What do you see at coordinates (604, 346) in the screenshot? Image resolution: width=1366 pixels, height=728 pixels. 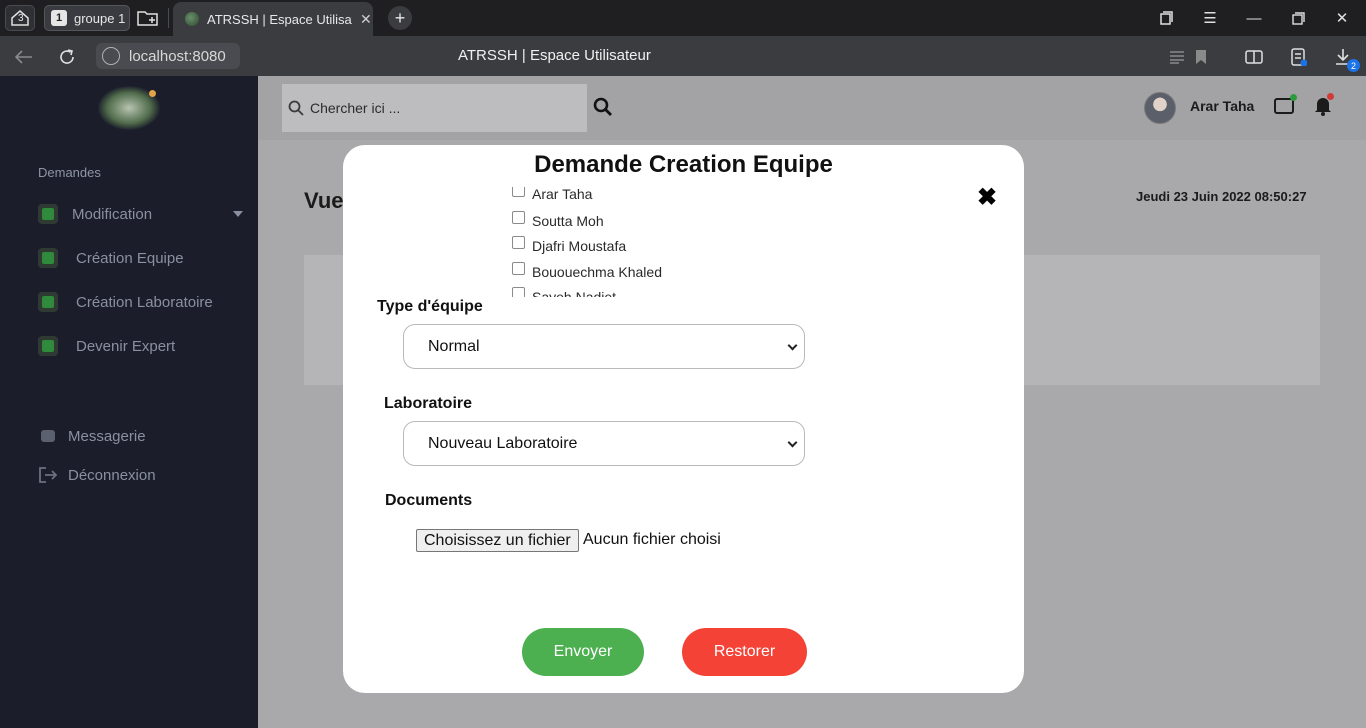 I see `team-type-select: Normal` at bounding box center [604, 346].